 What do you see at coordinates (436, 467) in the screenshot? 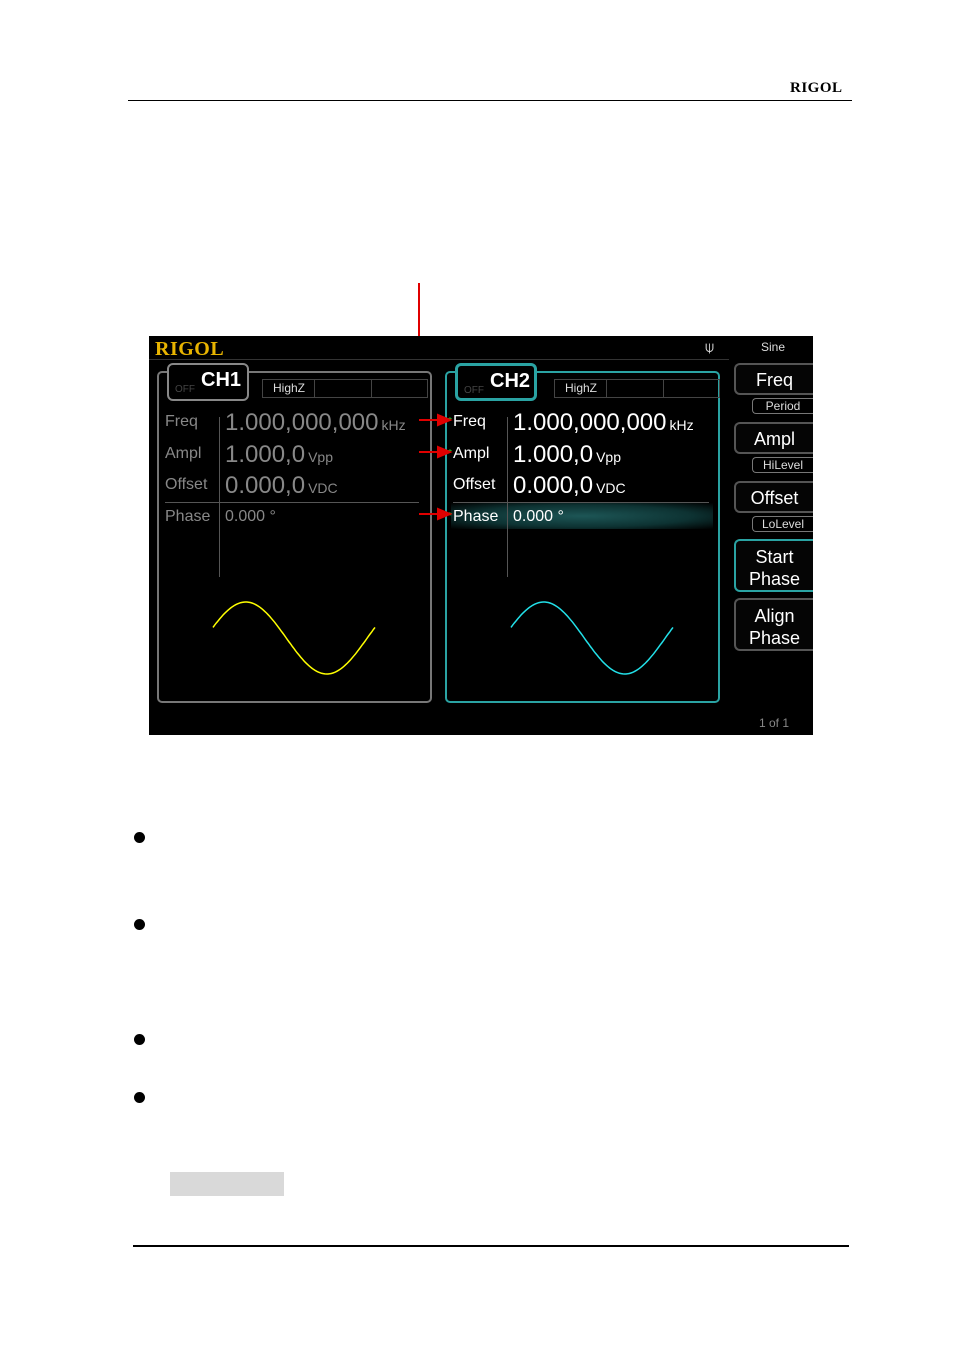
I see `callout-arrows` at bounding box center [436, 467].